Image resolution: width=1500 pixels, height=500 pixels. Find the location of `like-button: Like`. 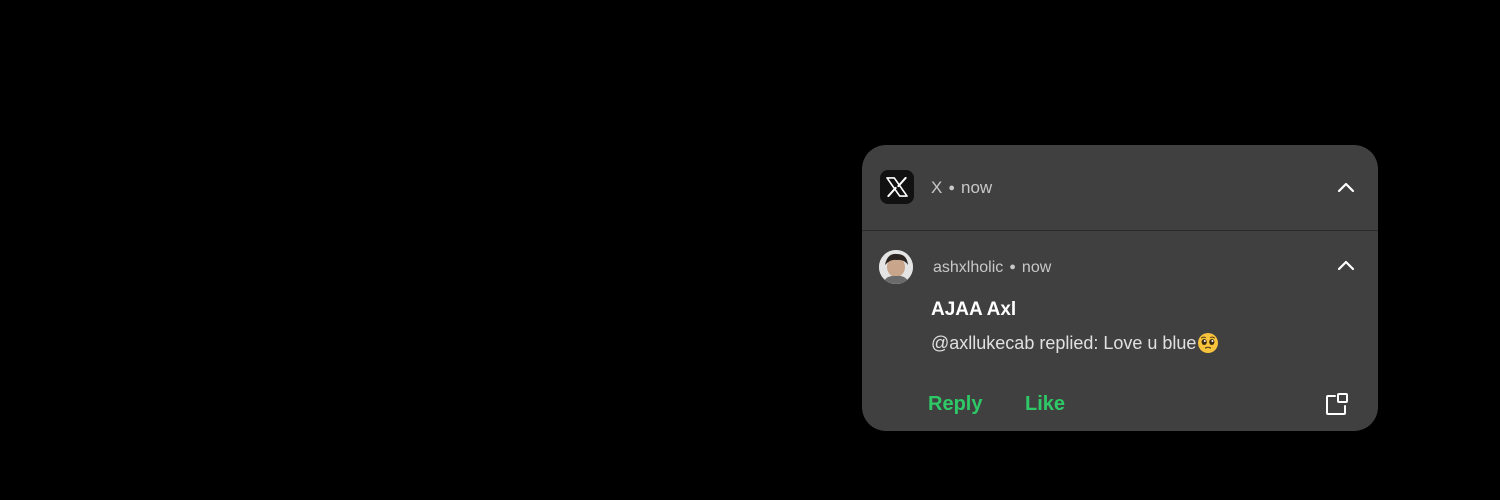

like-button: Like is located at coordinates (1045, 404).